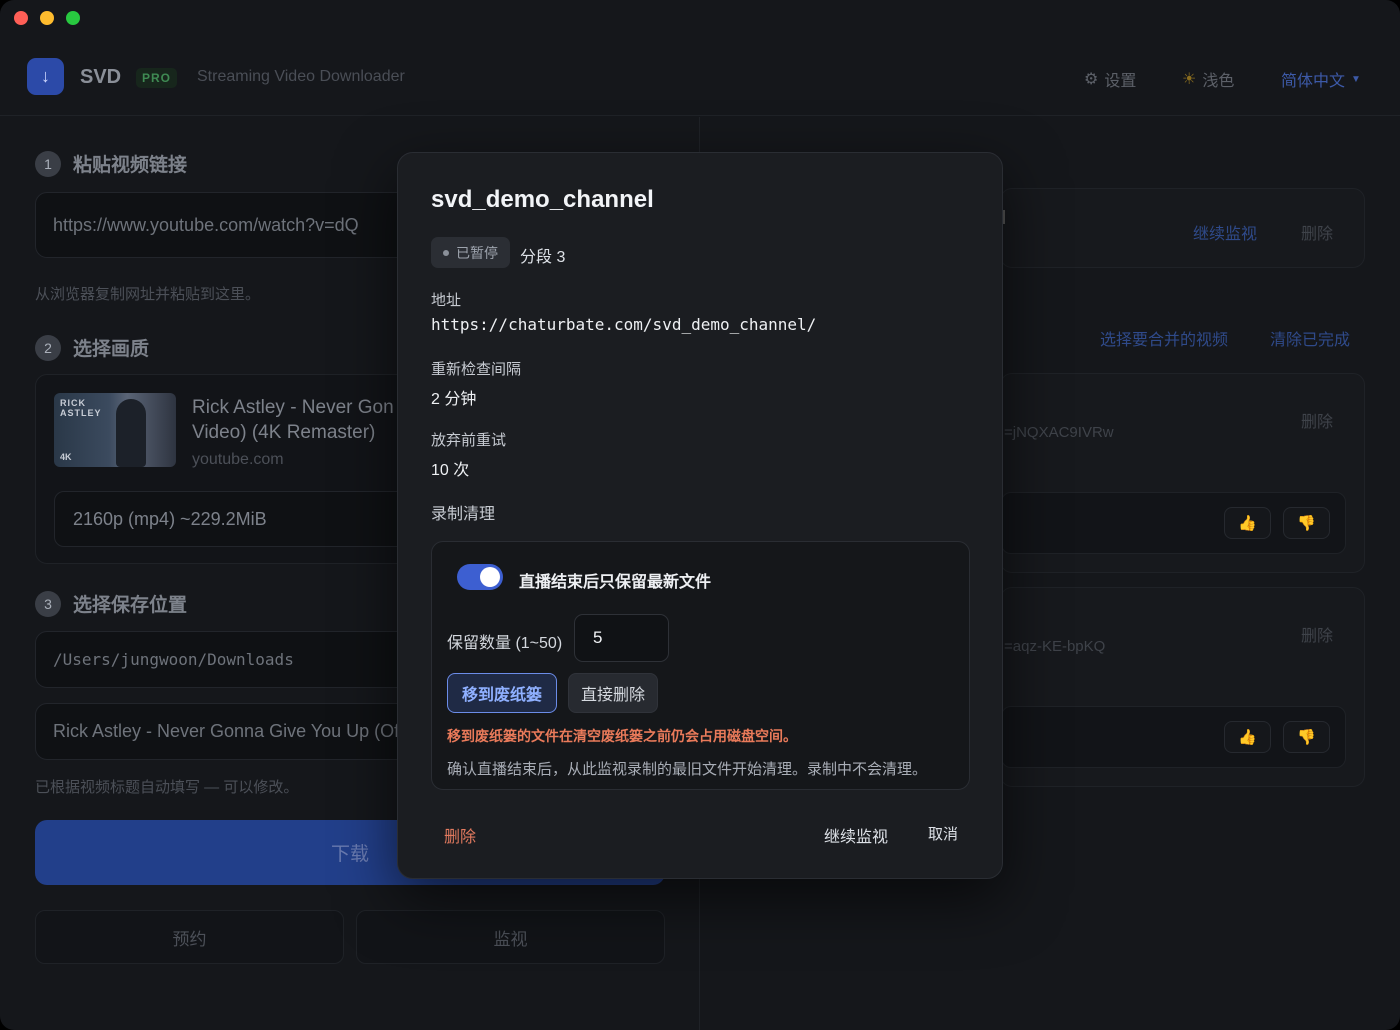 This screenshot has width=1400, height=1030. I want to click on video-thumbnail: RICK ASTLEY 4K, so click(115, 430).